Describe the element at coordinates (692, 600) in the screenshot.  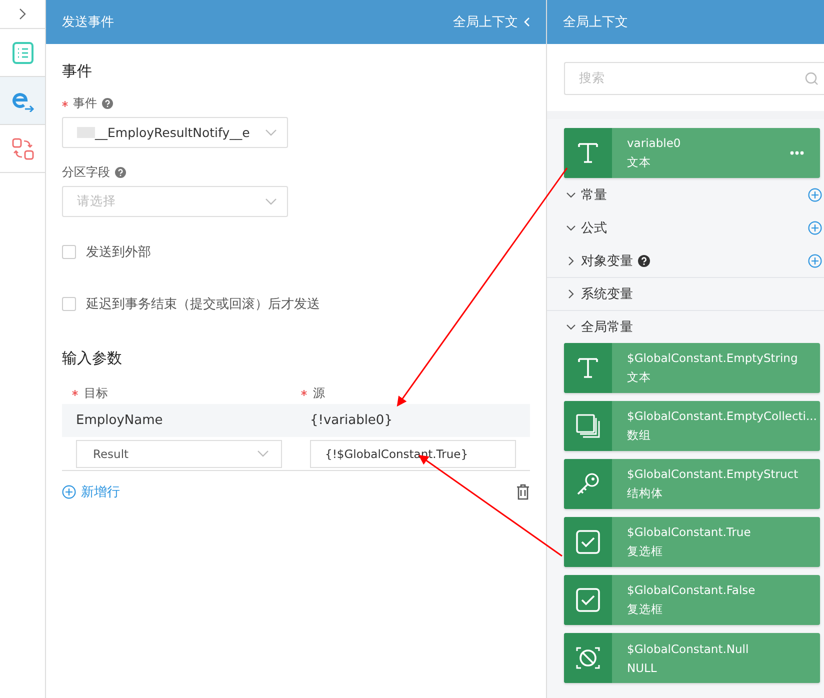
I see `constant-card: $GlobalConstant.False 复选框` at that location.